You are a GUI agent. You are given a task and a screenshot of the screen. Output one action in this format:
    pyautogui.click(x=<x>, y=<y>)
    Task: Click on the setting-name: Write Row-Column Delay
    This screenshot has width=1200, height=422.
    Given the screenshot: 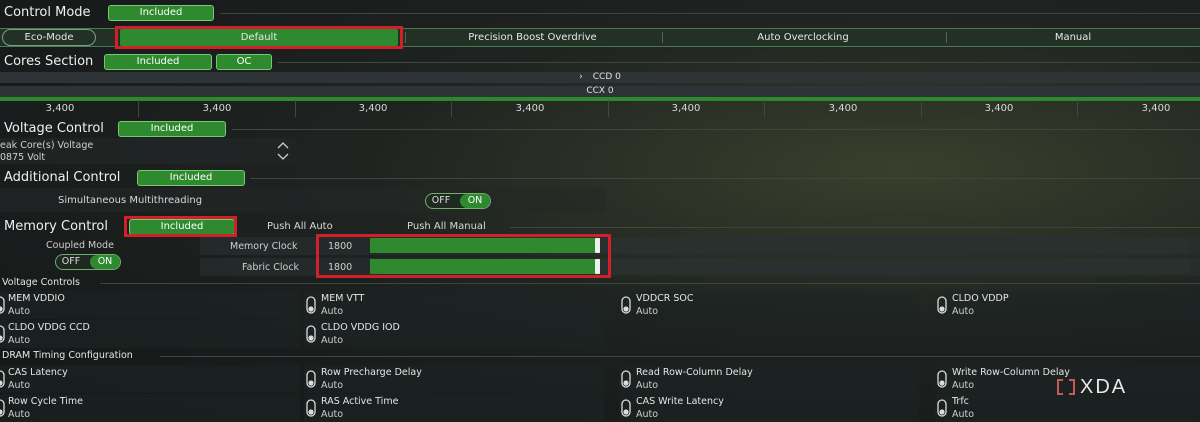 What is the action you would take?
    pyautogui.click(x=1011, y=372)
    